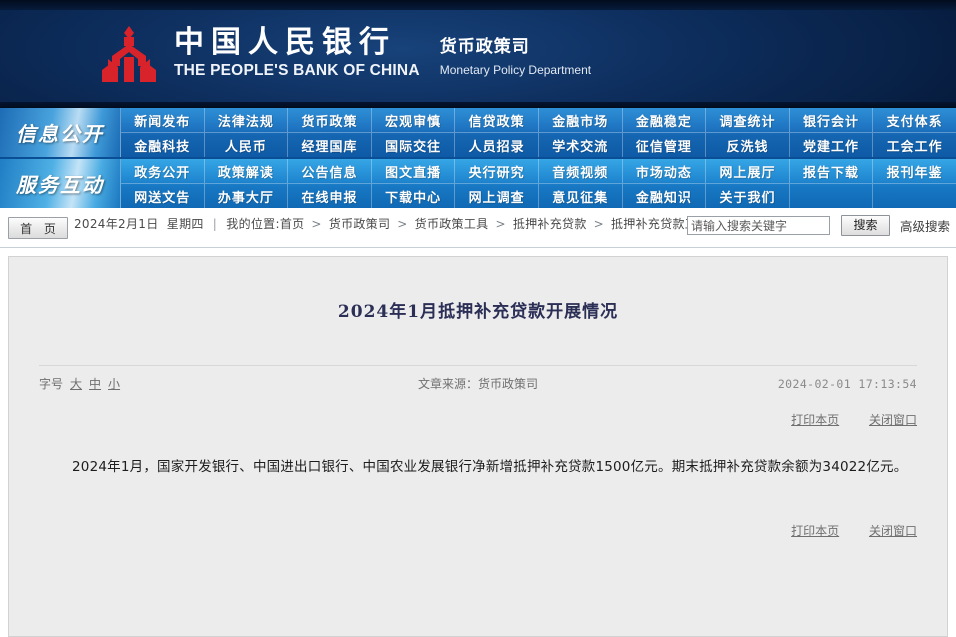 Image resolution: width=956 pixels, height=637 pixels. What do you see at coordinates (893, 531) in the screenshot?
I see `close-window-link-bottom: 关闭窗口` at bounding box center [893, 531].